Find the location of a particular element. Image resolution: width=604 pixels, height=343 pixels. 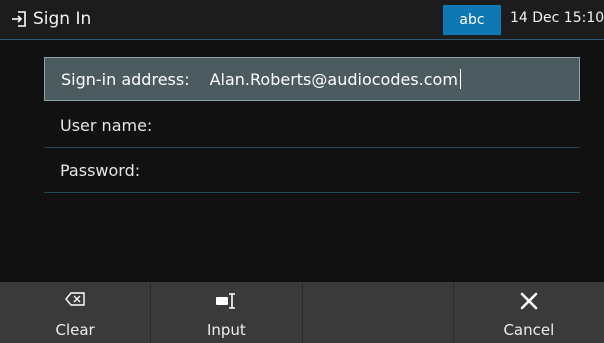

clear-button: Clear is located at coordinates (76, 312).